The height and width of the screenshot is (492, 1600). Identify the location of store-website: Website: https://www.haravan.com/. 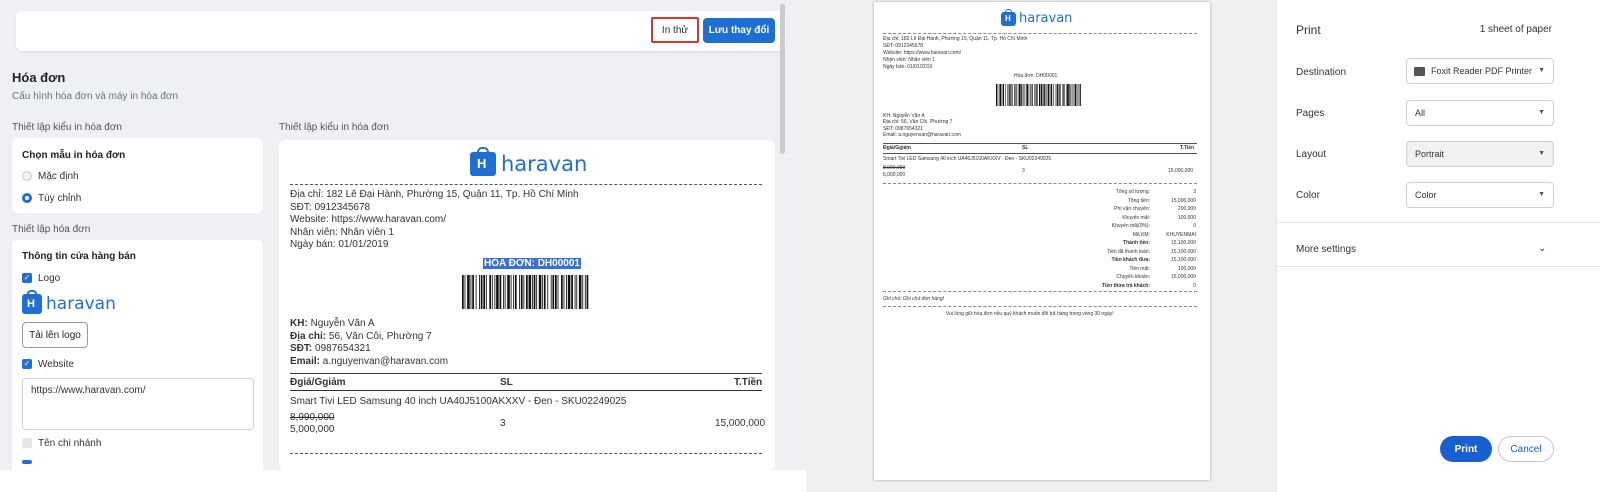
(368, 219).